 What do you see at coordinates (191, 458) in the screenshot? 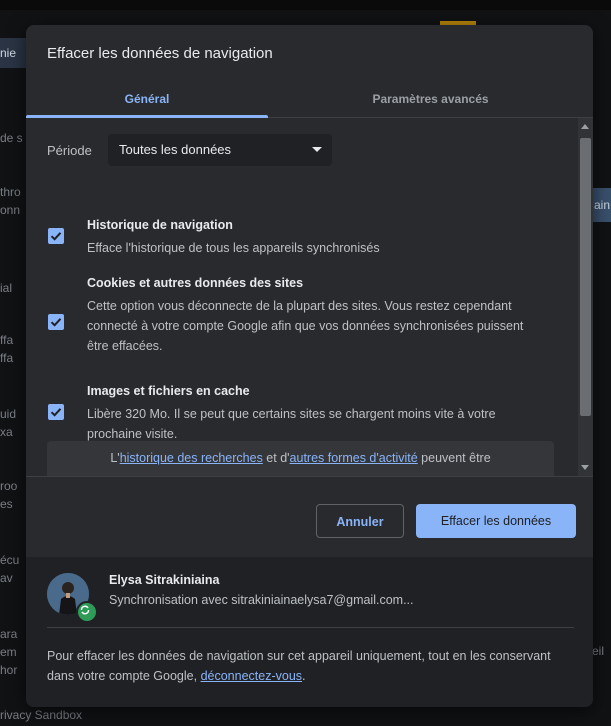
I see `search-history-link: historique des recherches` at bounding box center [191, 458].